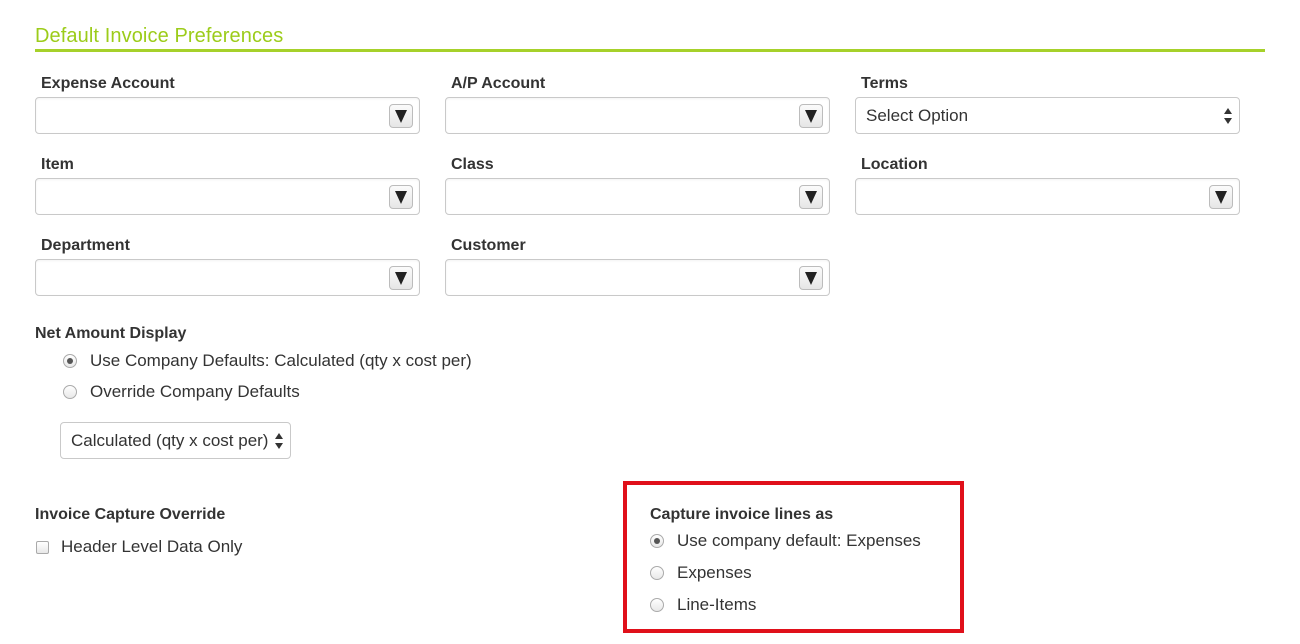 Image resolution: width=1300 pixels, height=644 pixels. What do you see at coordinates (717, 604) in the screenshot?
I see `radio-label: Line-Items` at bounding box center [717, 604].